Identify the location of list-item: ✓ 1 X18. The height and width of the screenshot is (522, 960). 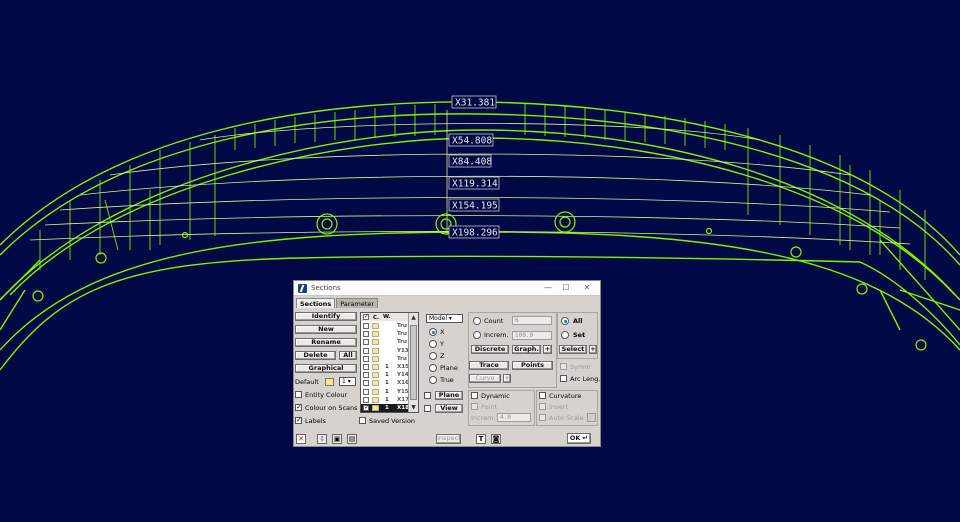
(385, 408).